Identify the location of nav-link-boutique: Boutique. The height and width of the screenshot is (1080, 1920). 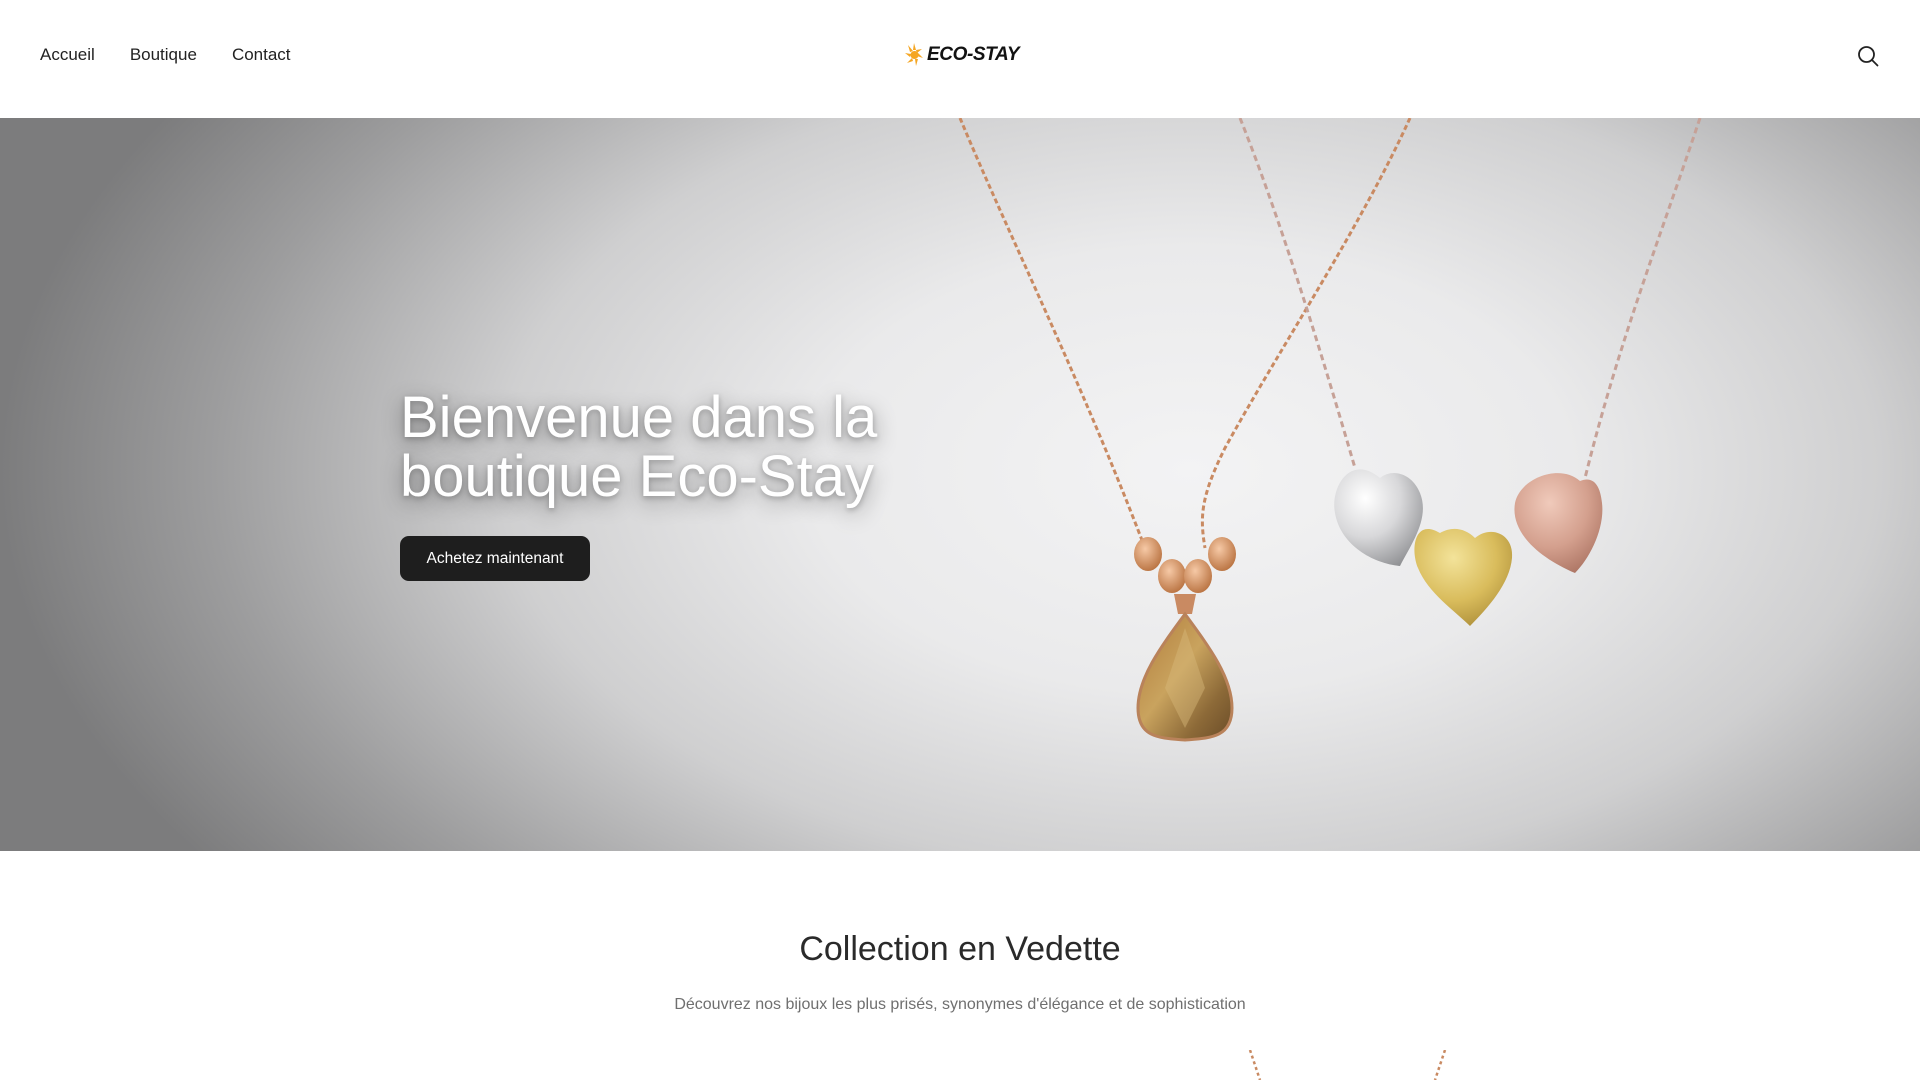
(163, 55).